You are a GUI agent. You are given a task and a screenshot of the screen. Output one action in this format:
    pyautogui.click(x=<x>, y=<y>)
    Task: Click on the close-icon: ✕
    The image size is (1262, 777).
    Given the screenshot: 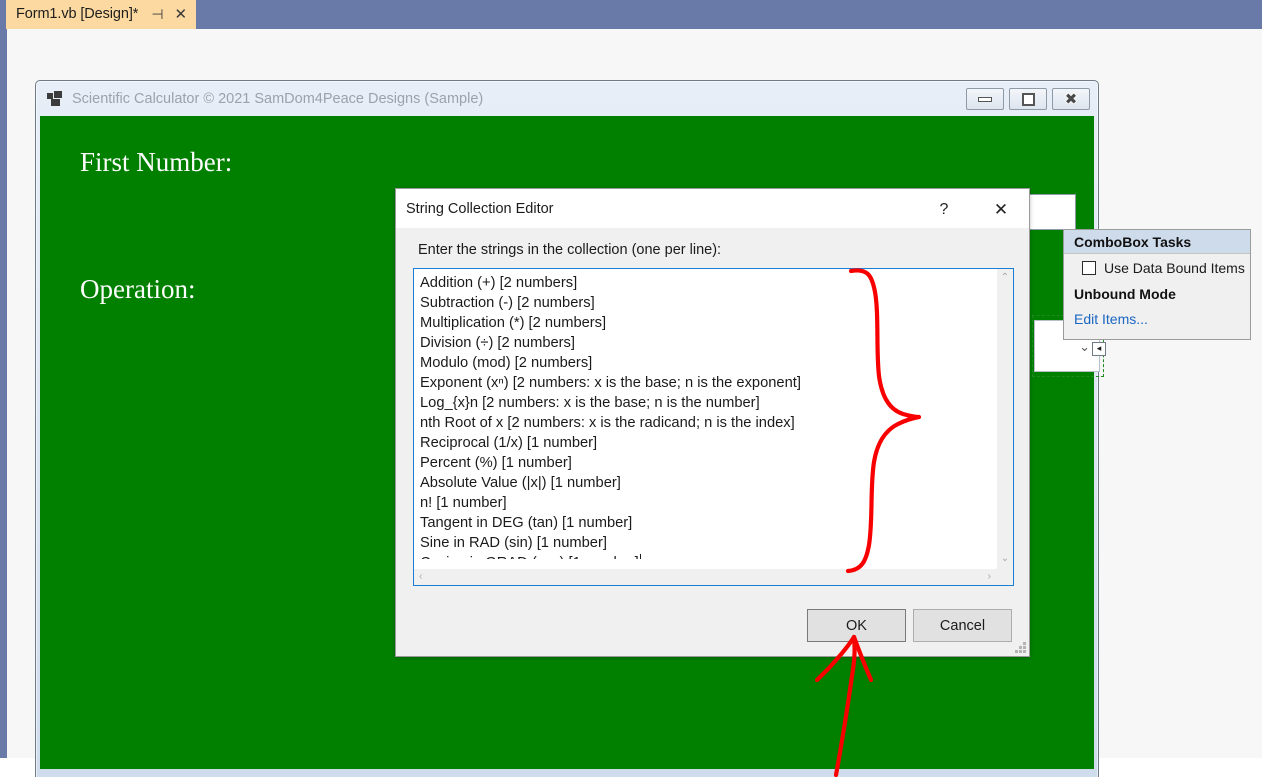 What is the action you would take?
    pyautogui.click(x=181, y=14)
    